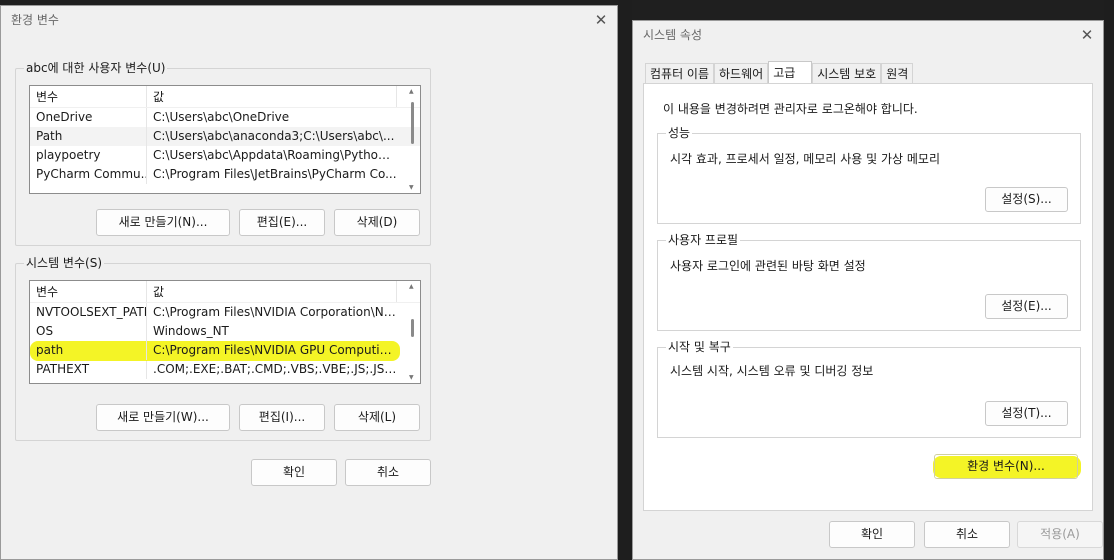  What do you see at coordinates (35, 20) in the screenshot?
I see `dialog-title: 환경 변수` at bounding box center [35, 20].